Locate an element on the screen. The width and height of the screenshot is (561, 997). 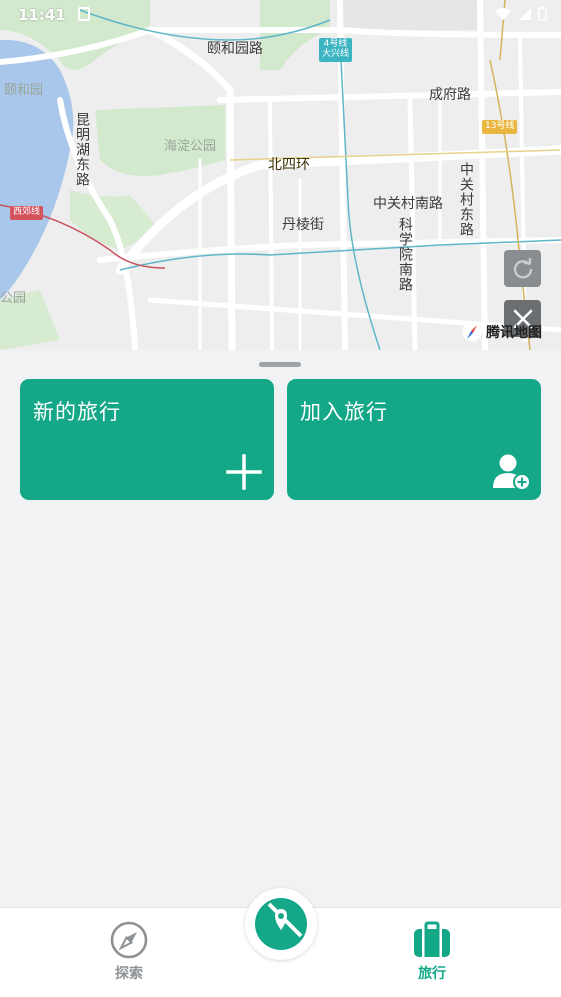
map-label-yiheyuan: 颐和园 is located at coordinates (24, 90).